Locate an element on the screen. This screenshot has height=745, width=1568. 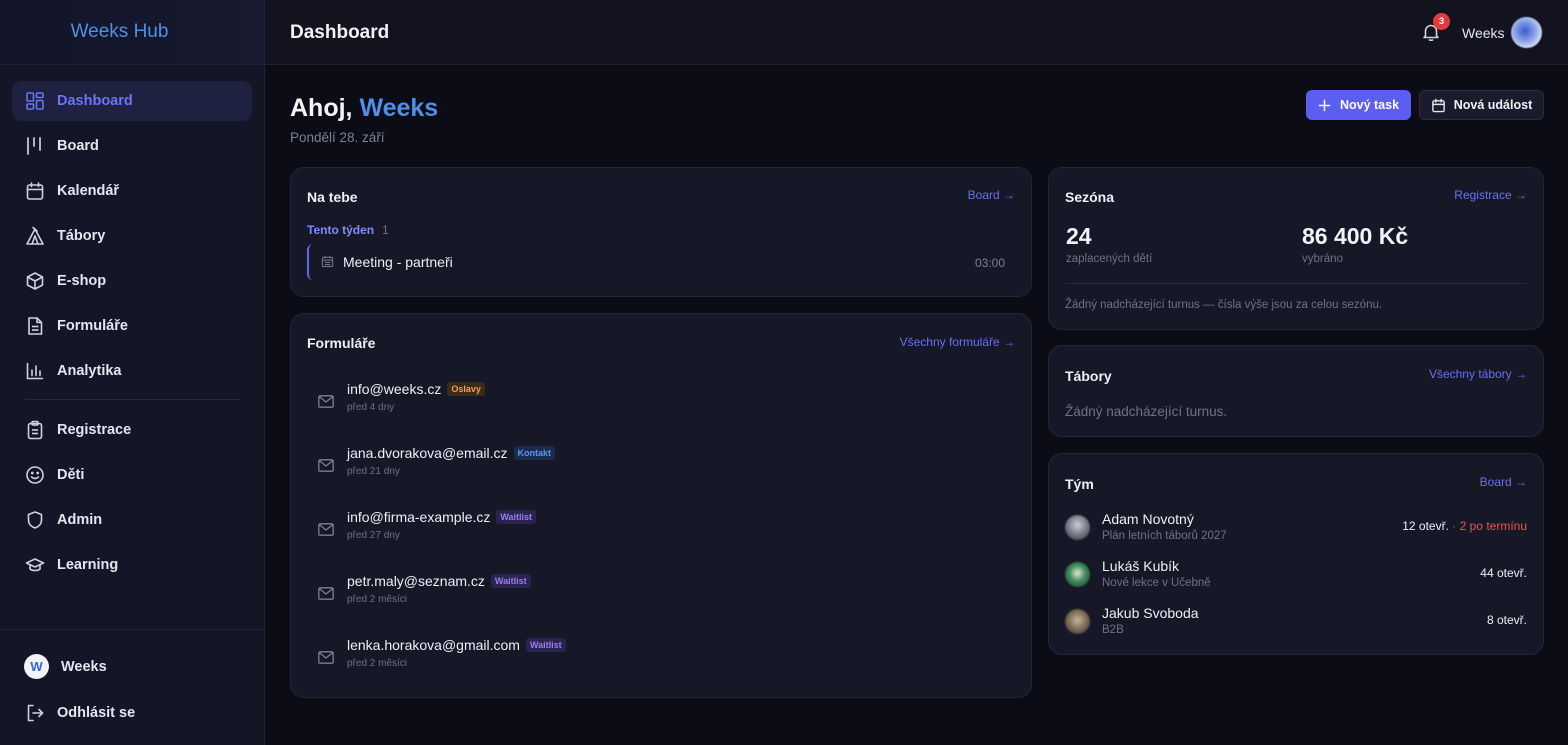
sidebar-item-analytics: Analytika is located at coordinates (132, 371).